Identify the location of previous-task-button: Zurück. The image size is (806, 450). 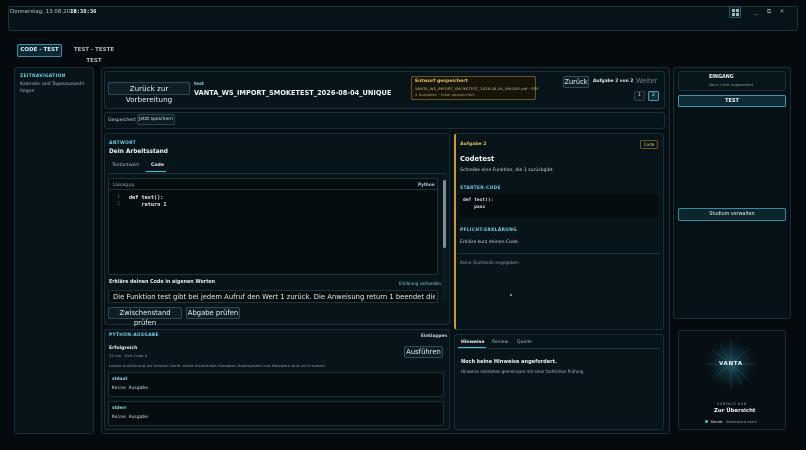
(576, 82).